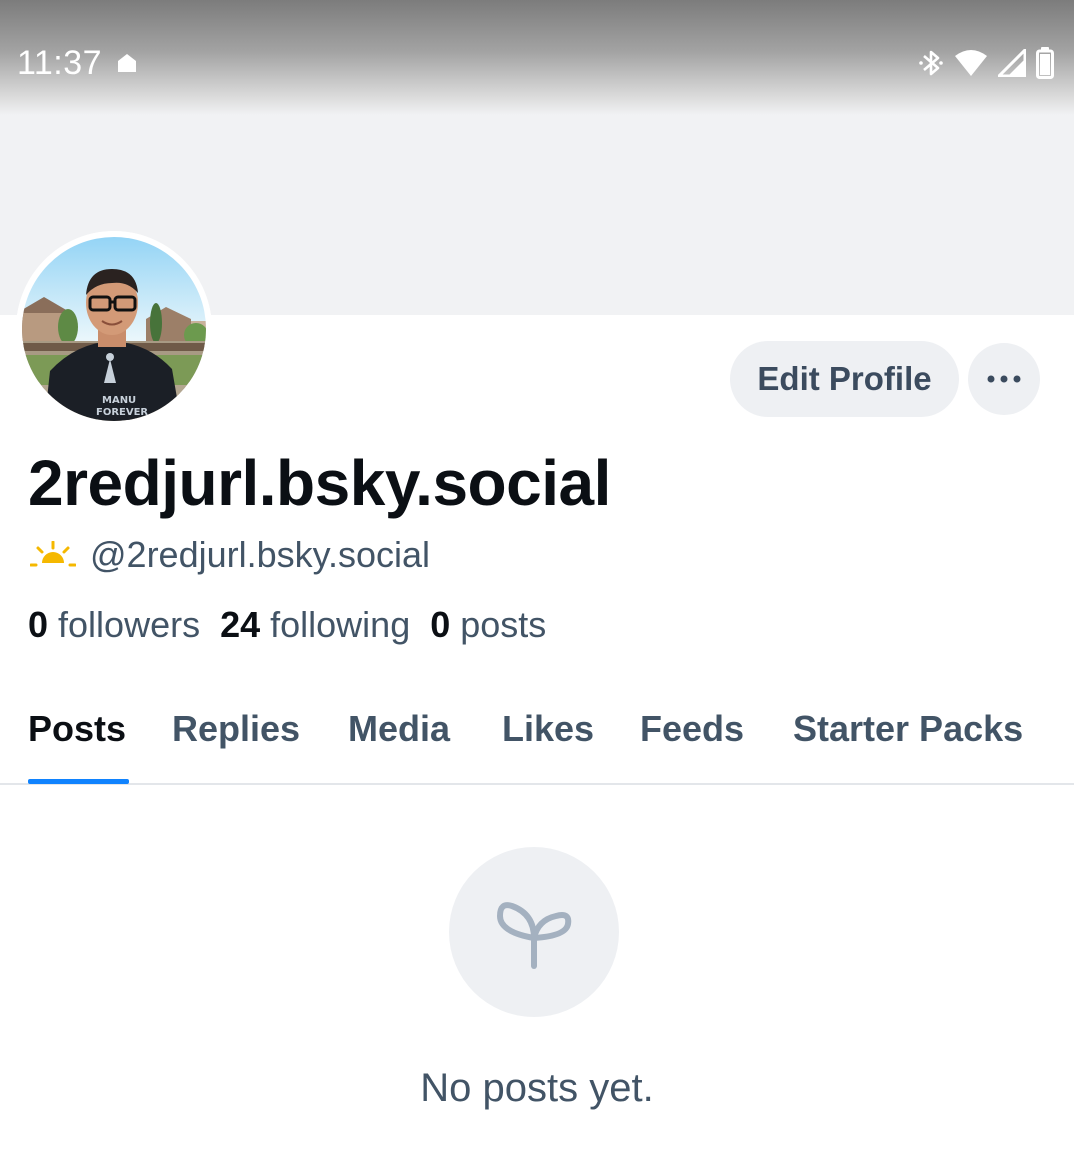 The height and width of the screenshot is (1171, 1074). I want to click on empty-state-icon-circle, so click(534, 932).